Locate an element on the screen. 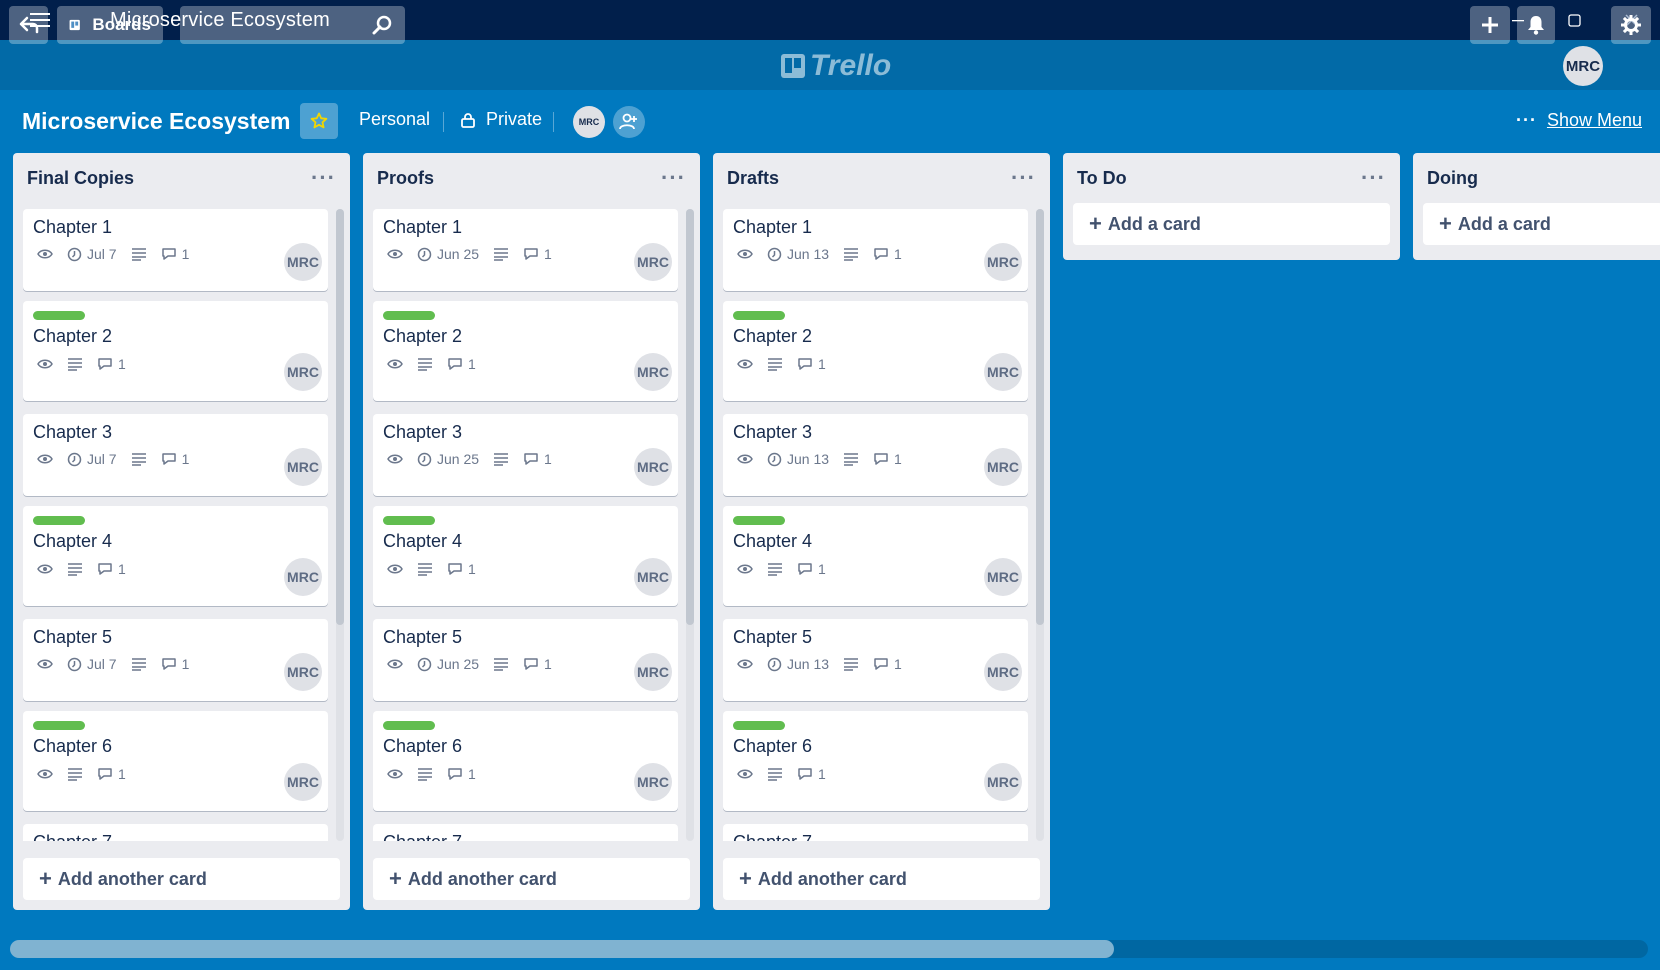  list-header: Drafts ··· is located at coordinates (881, 178).